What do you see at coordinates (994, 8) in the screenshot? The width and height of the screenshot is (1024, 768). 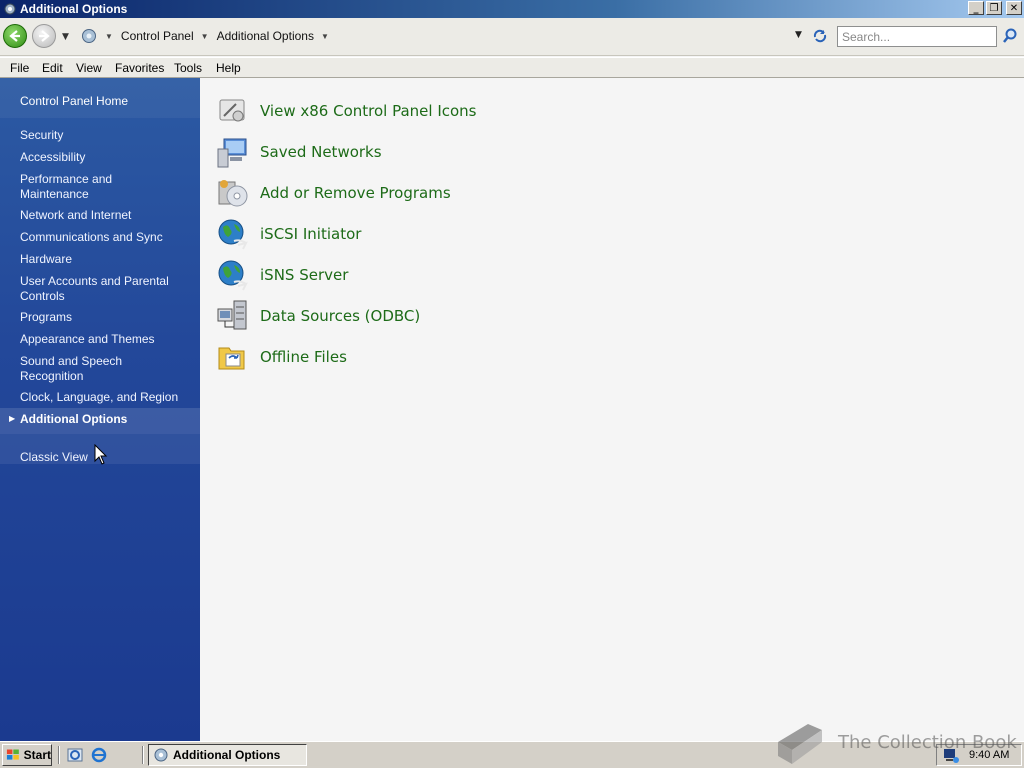 I see `restore-button: ❐` at bounding box center [994, 8].